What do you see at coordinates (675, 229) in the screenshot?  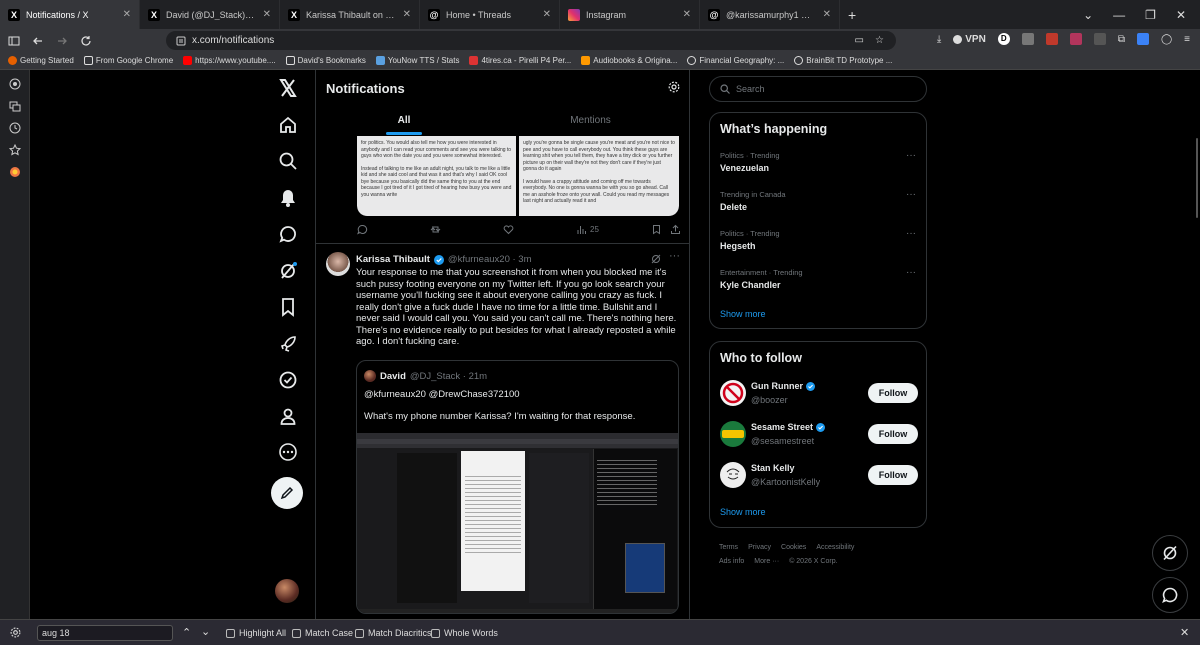 I see `share-icon` at bounding box center [675, 229].